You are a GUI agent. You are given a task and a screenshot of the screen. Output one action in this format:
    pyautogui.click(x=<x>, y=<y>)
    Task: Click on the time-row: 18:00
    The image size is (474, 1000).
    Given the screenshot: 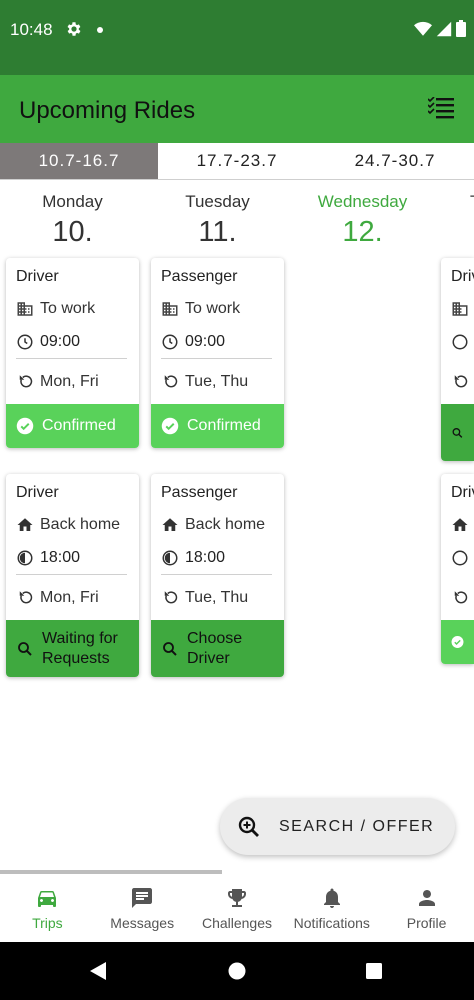 What is the action you would take?
    pyautogui.click(x=48, y=558)
    